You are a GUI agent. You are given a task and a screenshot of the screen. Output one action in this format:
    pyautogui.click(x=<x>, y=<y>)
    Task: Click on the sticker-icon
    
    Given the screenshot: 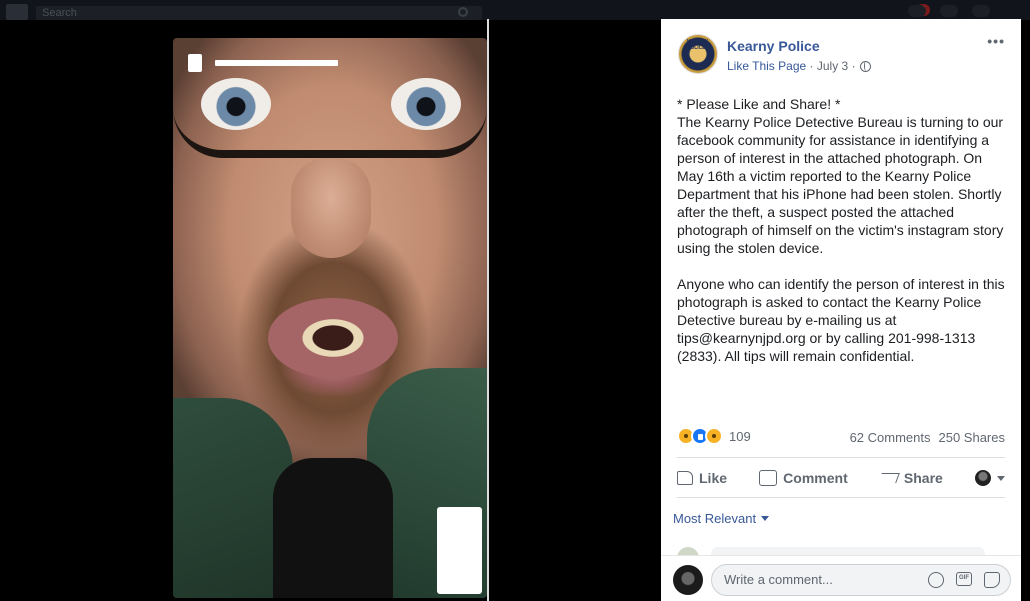 What is the action you would take?
    pyautogui.click(x=992, y=580)
    